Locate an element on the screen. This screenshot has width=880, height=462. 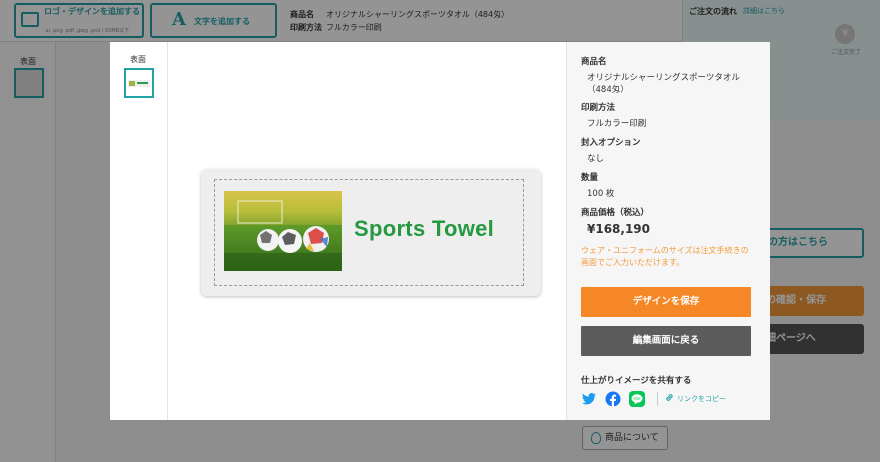
soccer-ball-image is located at coordinates (283, 231).